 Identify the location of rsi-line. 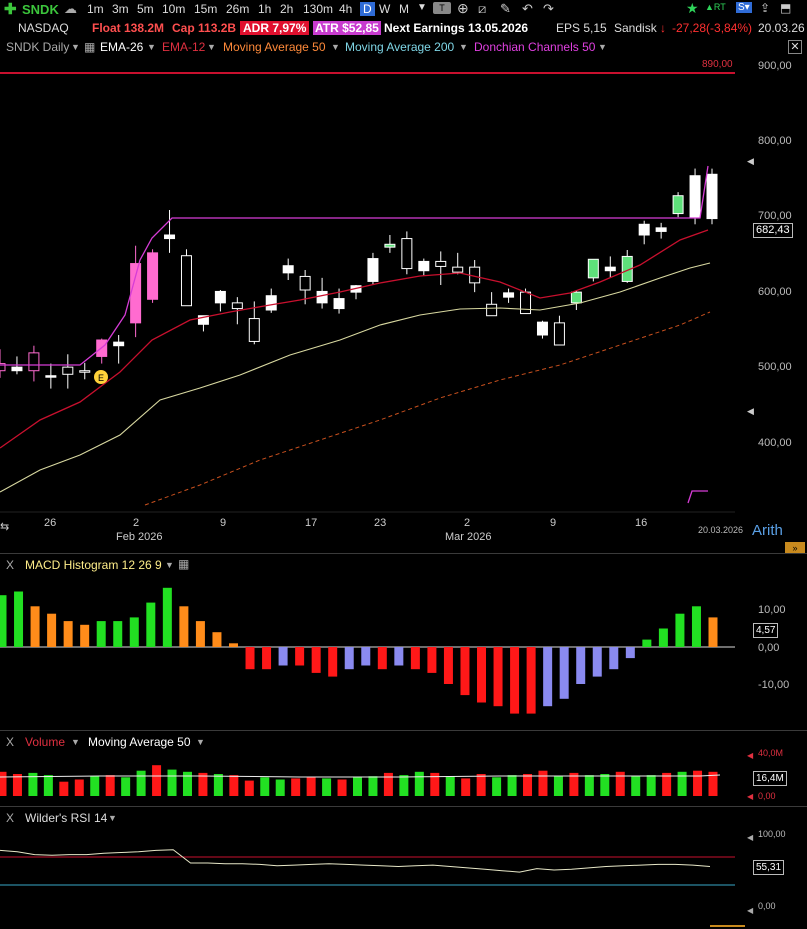
(355, 861).